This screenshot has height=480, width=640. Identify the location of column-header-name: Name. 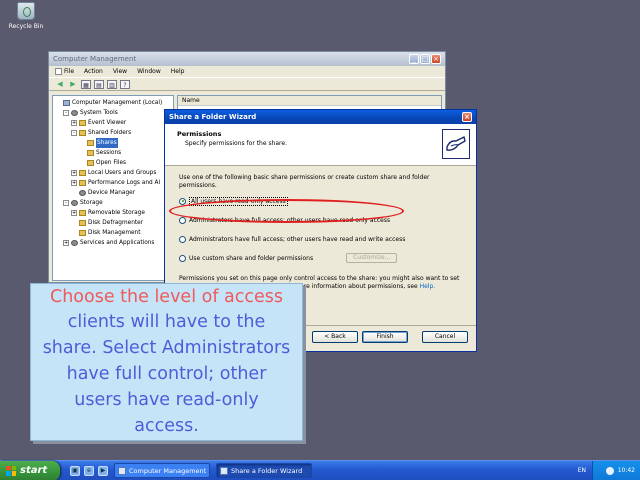
(309, 101).